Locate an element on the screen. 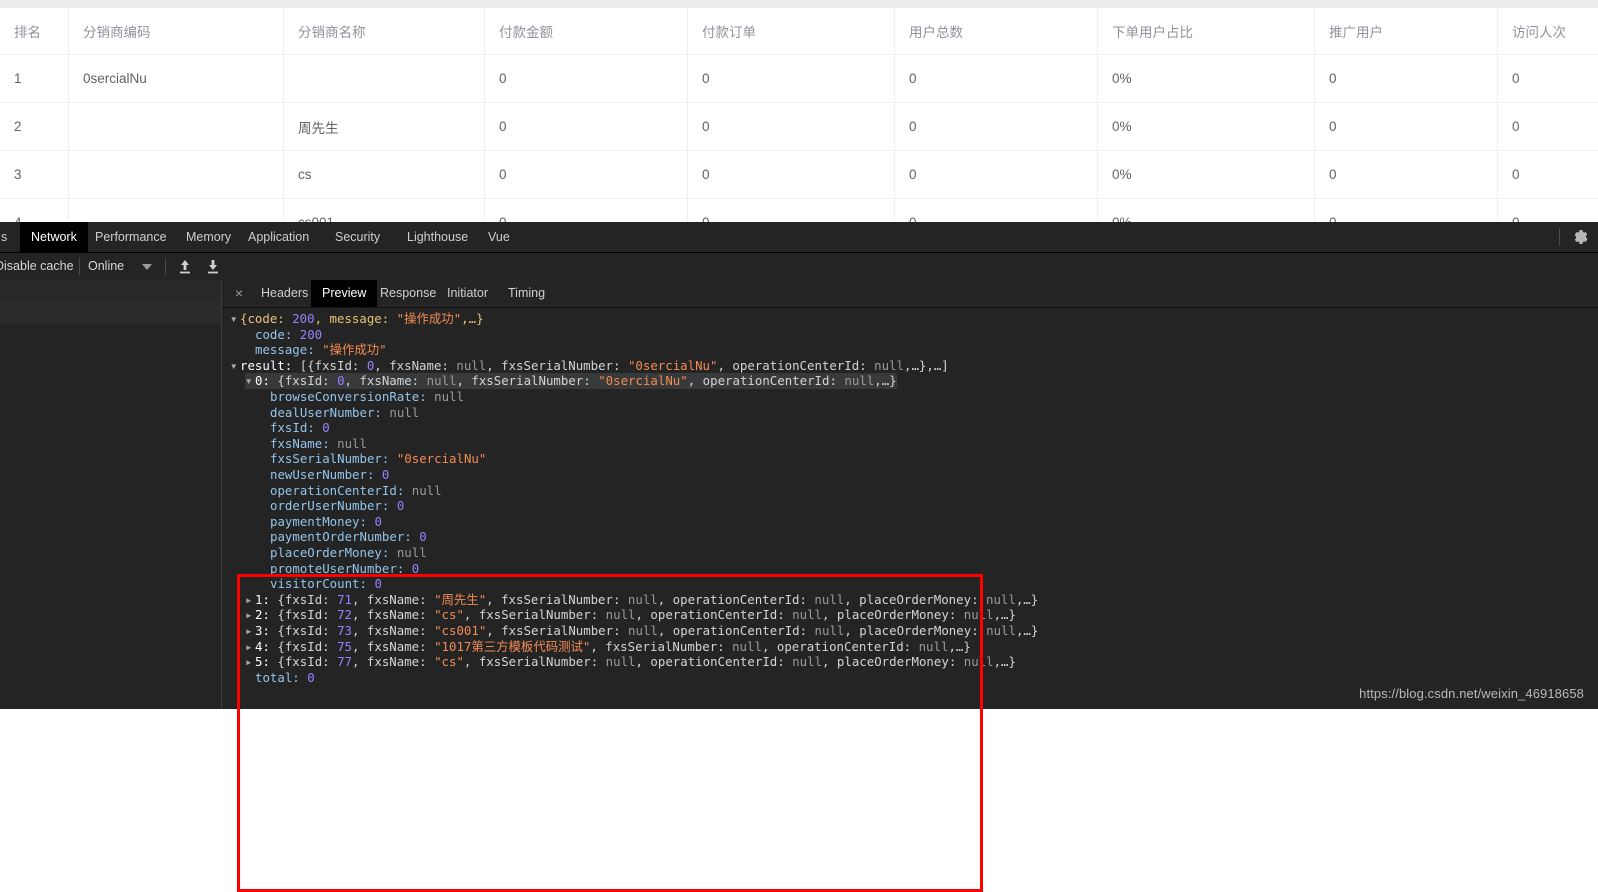  detail-tab-initiator: Initiator is located at coordinates (467, 293).